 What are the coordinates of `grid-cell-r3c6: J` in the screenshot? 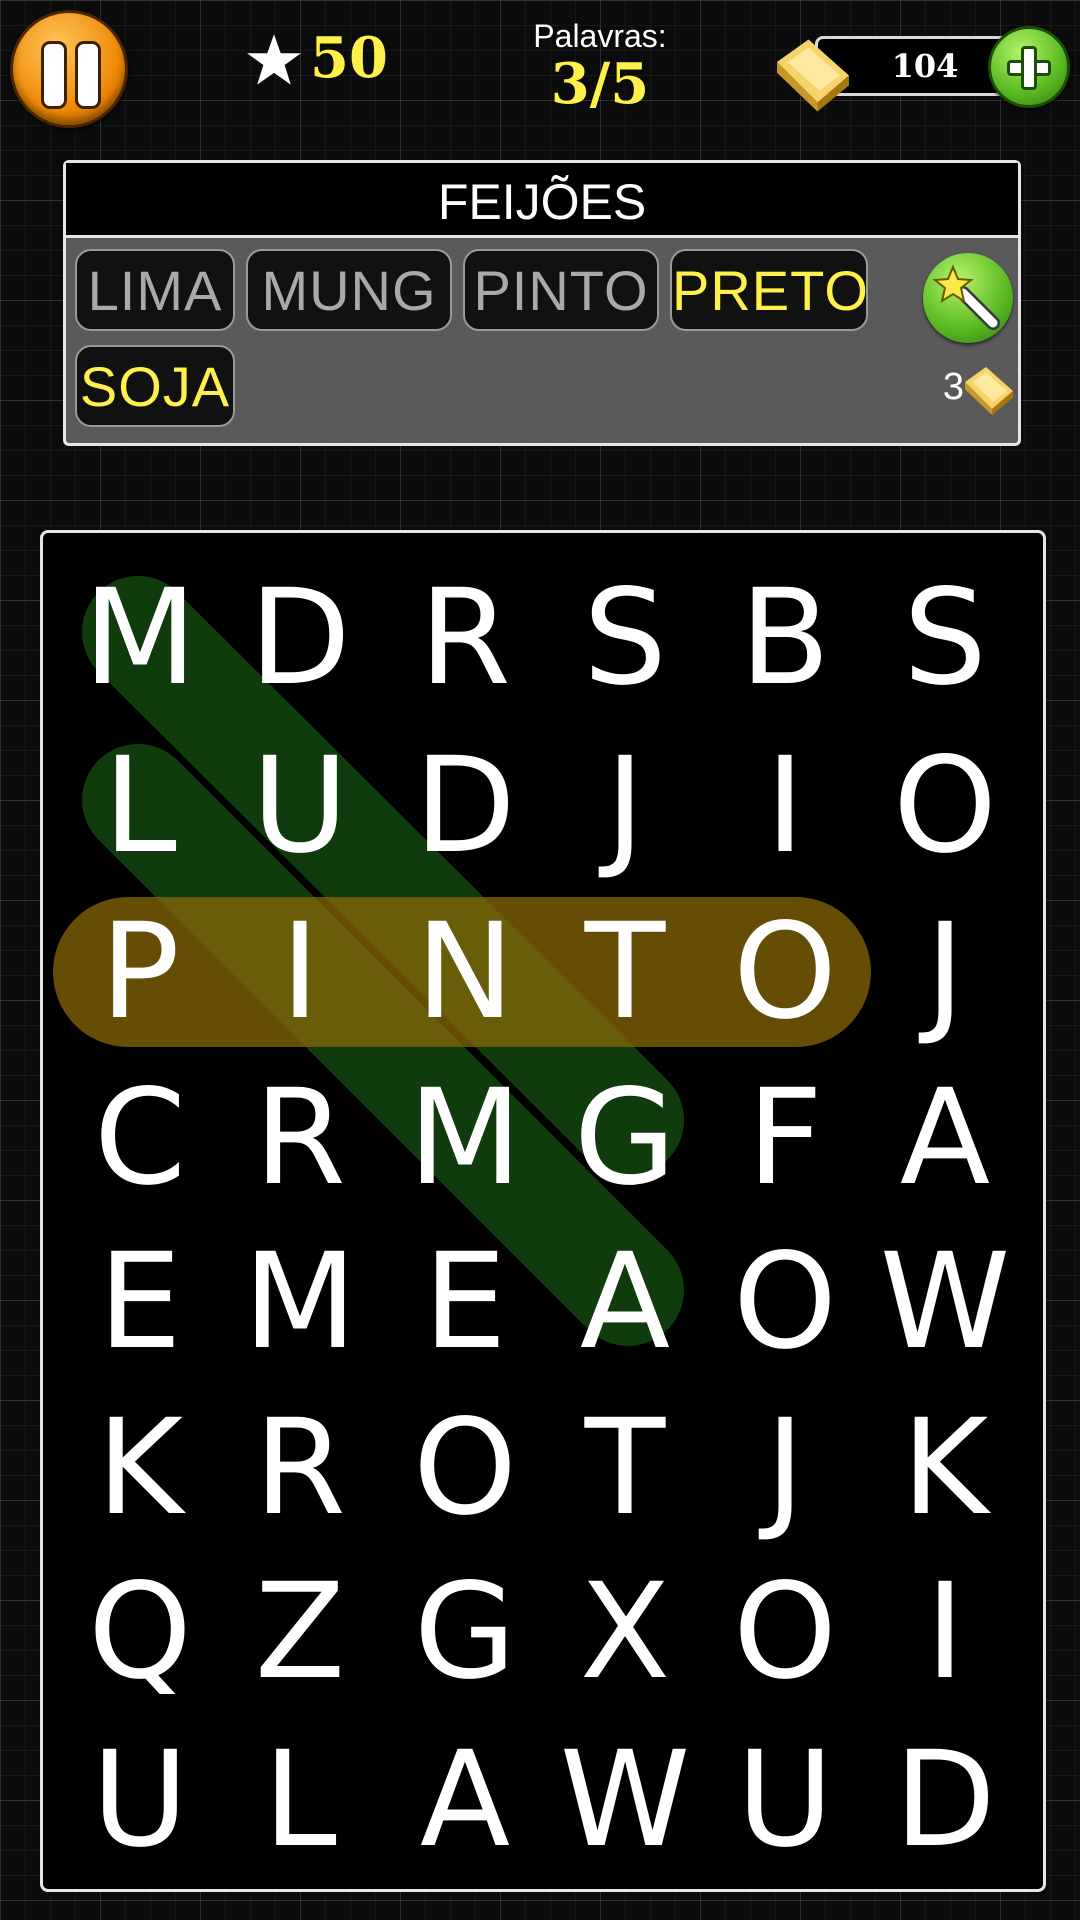 It's located at (945, 972).